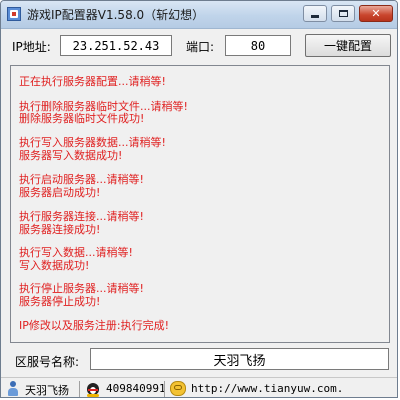  Describe the element at coordinates (92, 81) in the screenshot. I see `log-line: 正在执行服务器配置...请稍等!` at that location.